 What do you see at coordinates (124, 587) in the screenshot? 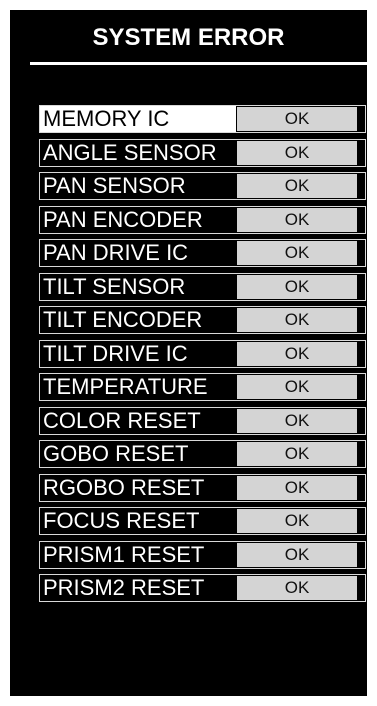
I see `row-label: PRISM2 RESET` at bounding box center [124, 587].